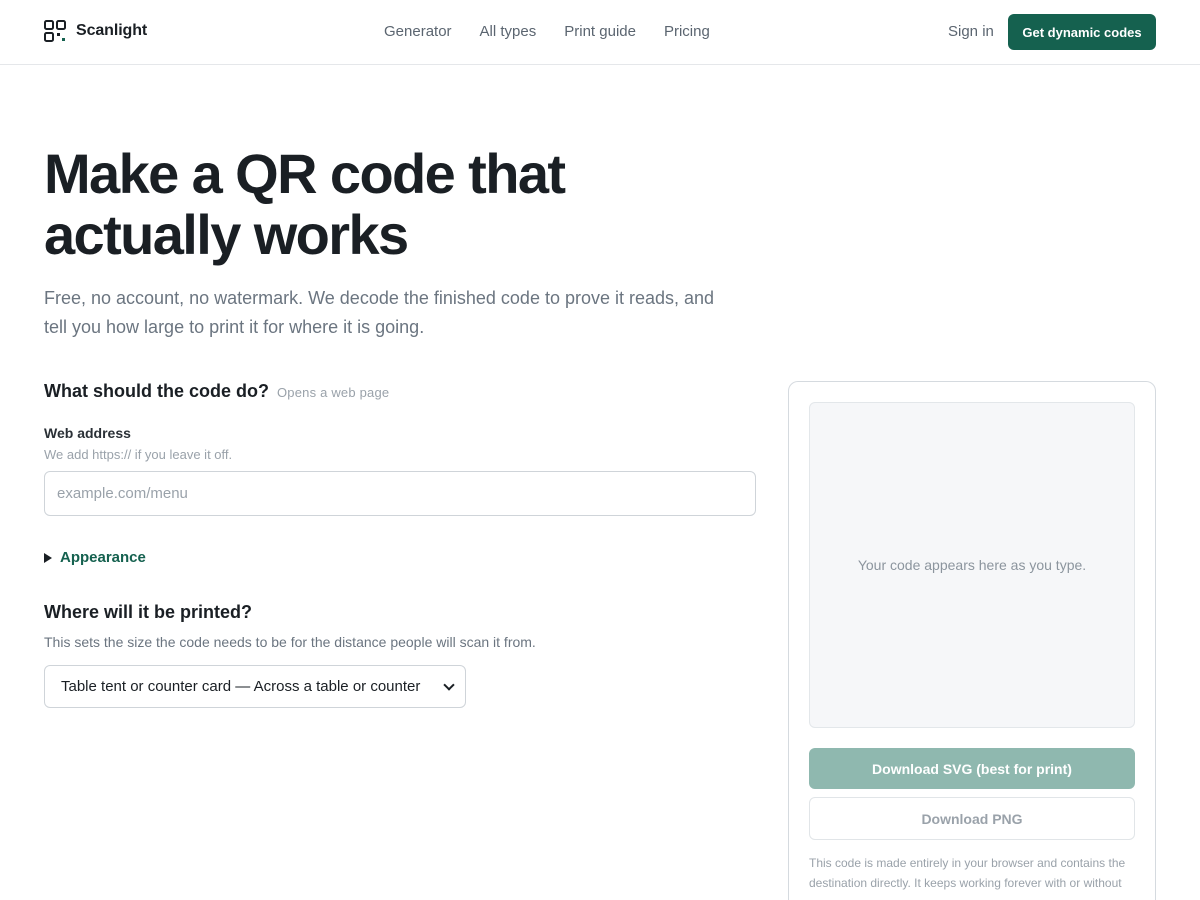  I want to click on qr-logo-icon, so click(55, 31).